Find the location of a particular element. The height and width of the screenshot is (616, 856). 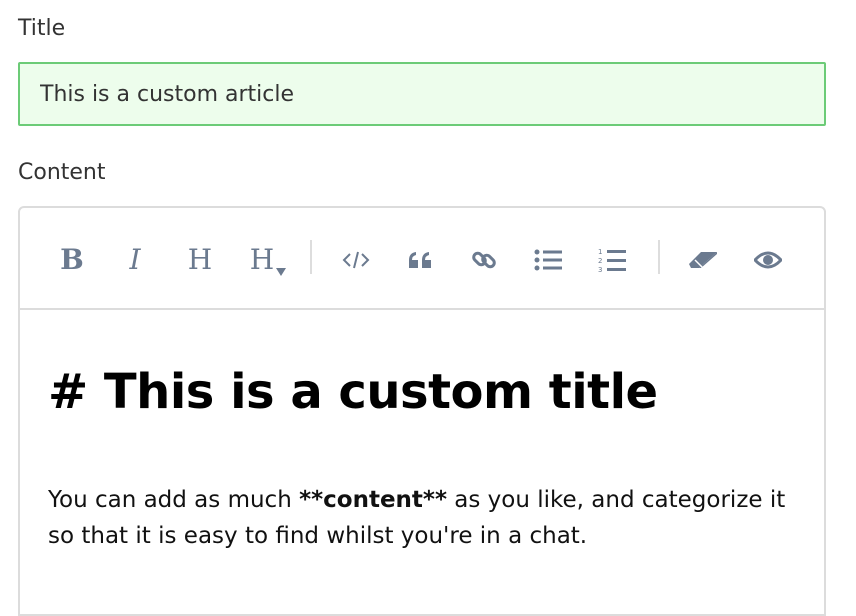

bold-icon: B is located at coordinates (72, 259).